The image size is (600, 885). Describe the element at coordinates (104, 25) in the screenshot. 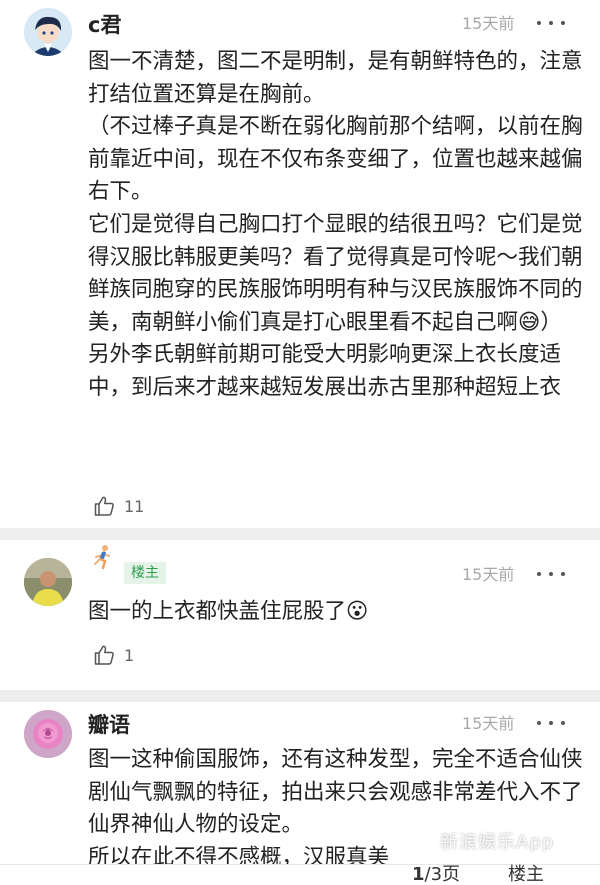

I see `username: c君` at that location.